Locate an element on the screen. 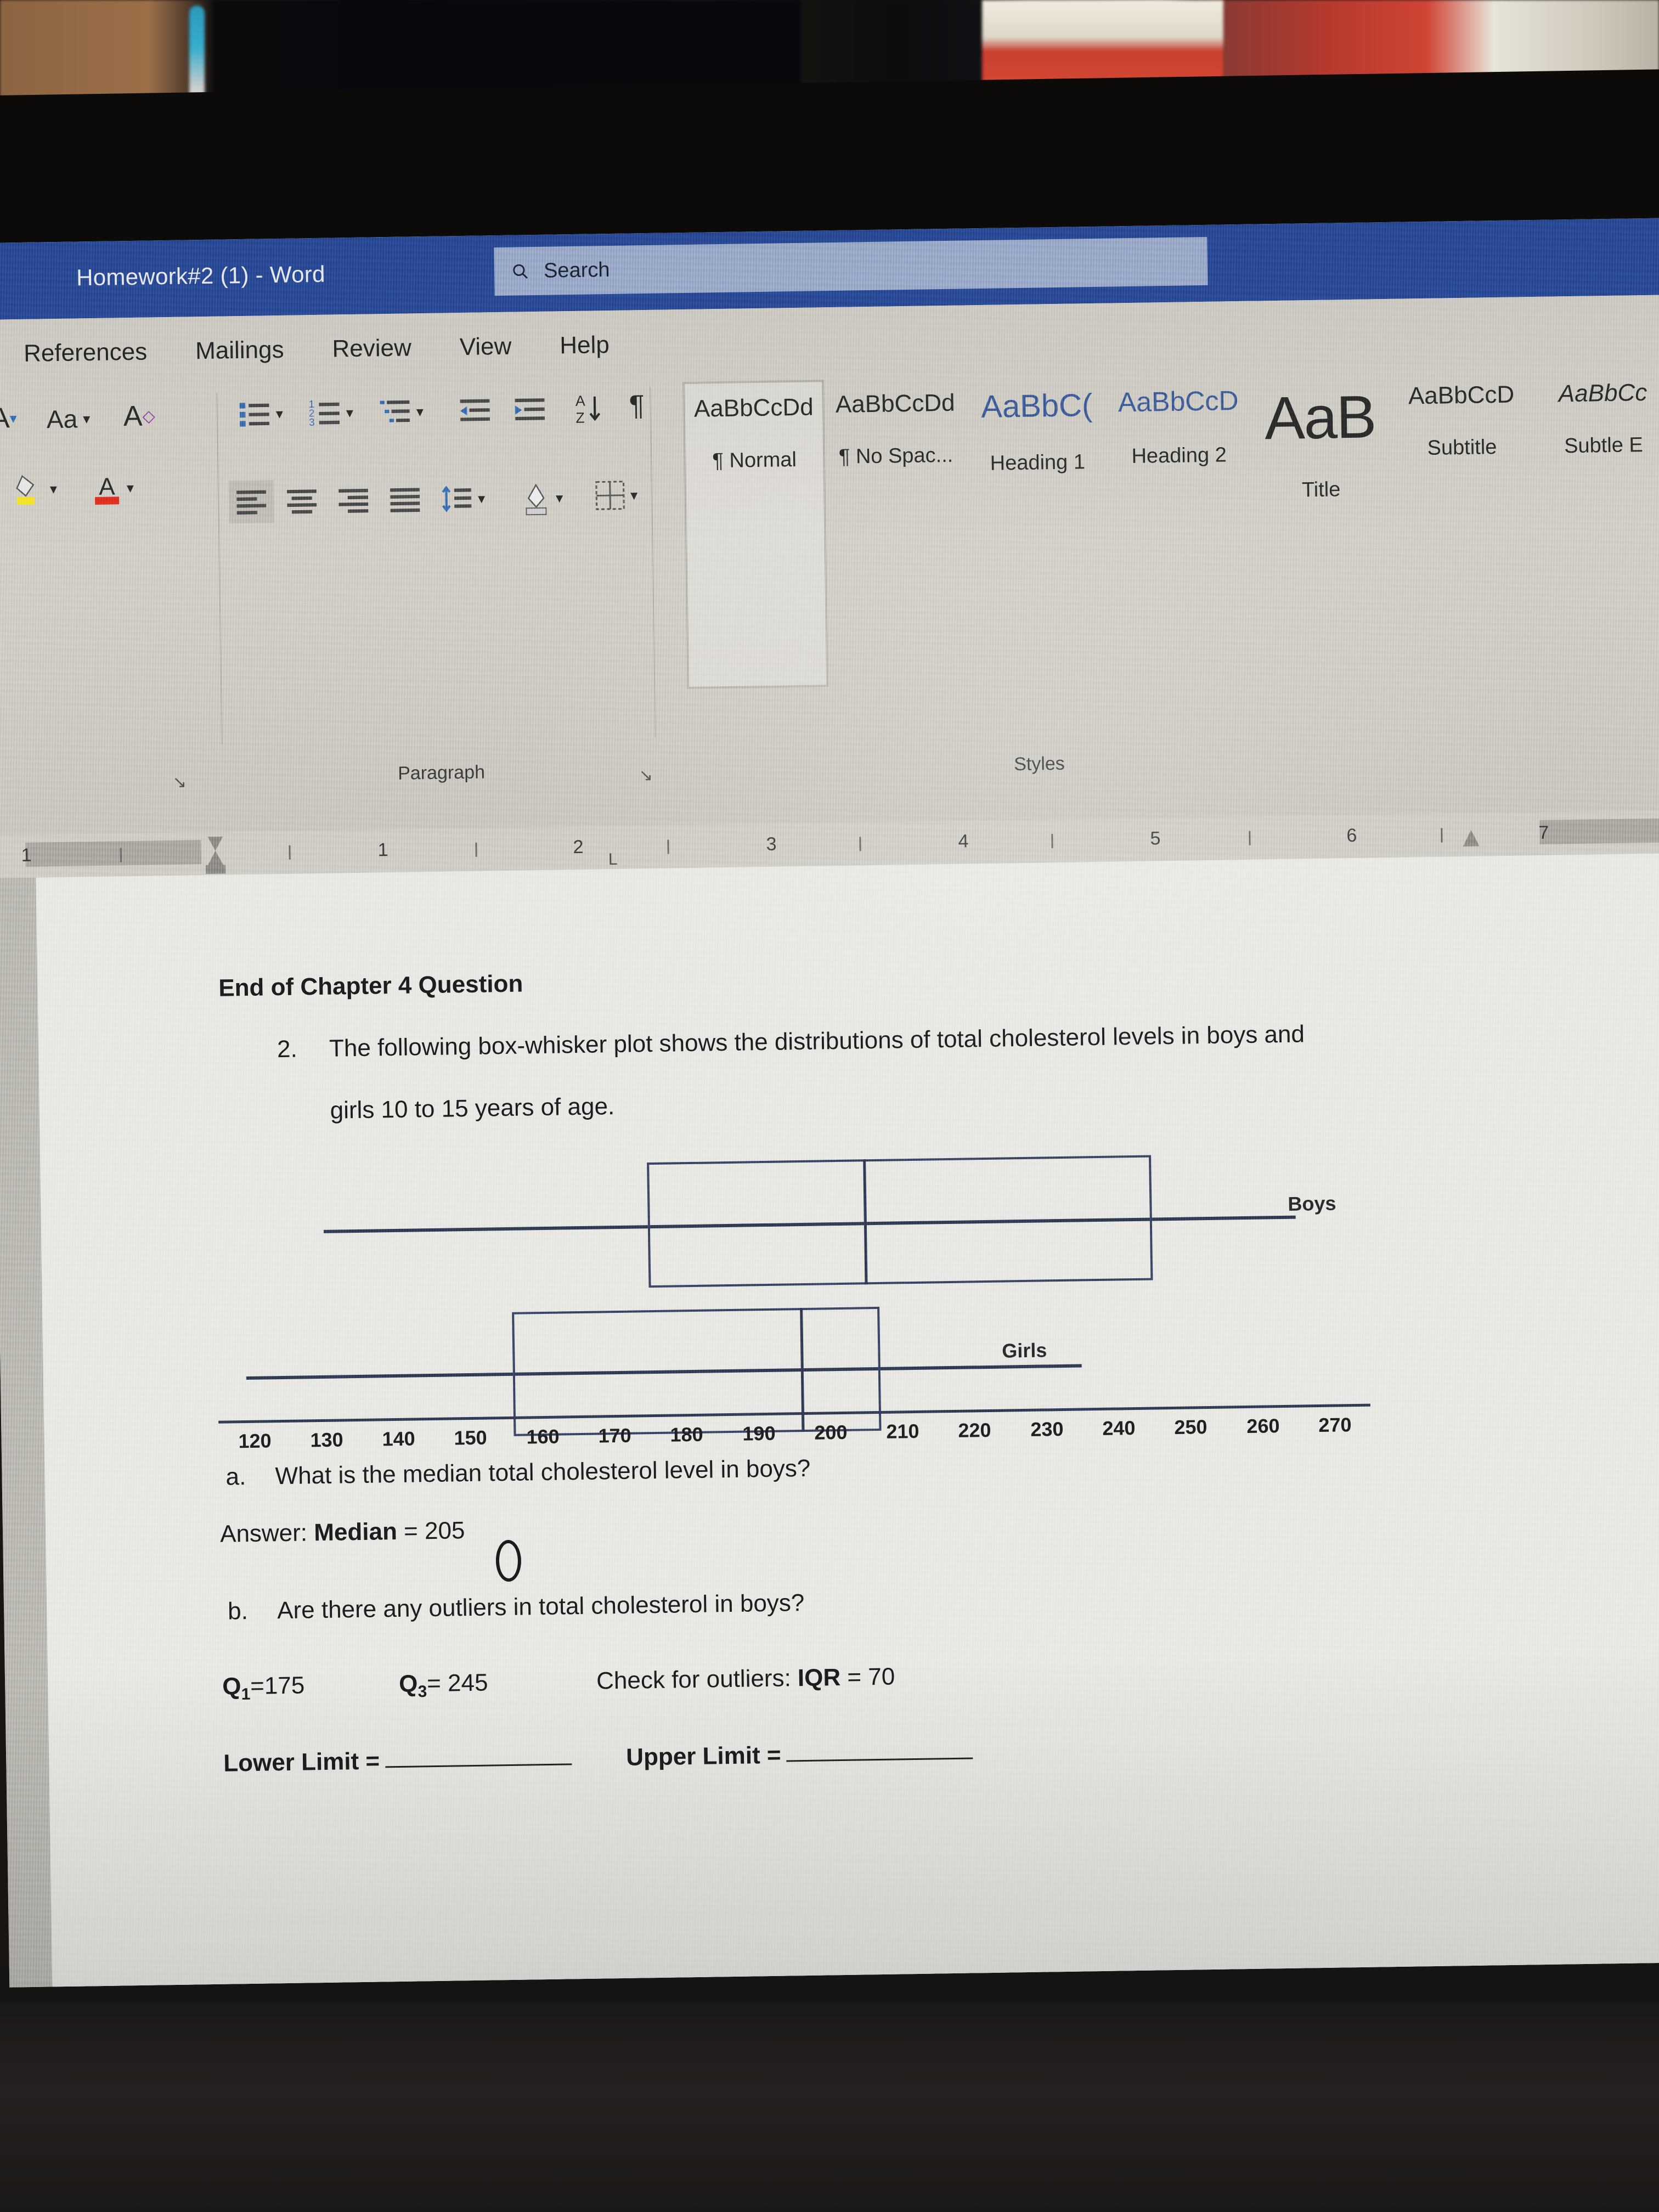  doc-heading: End of Chapter 4 Question is located at coordinates (370, 986).